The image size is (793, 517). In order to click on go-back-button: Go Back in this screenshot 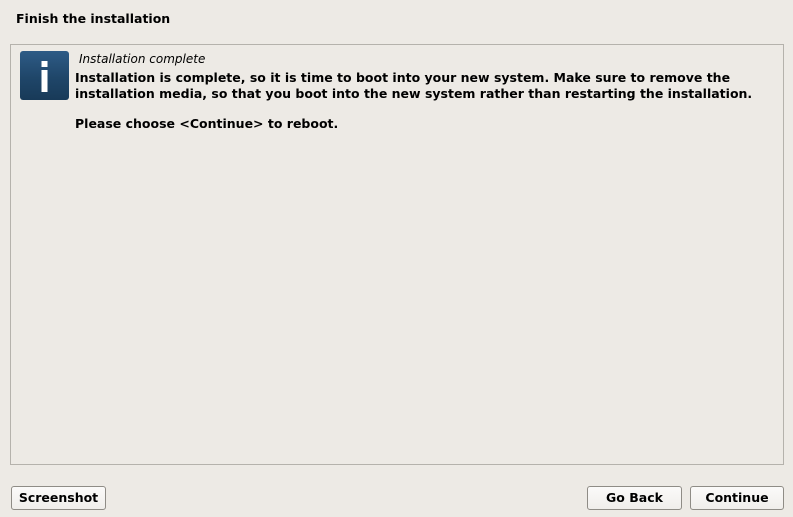, I will do `click(634, 498)`.